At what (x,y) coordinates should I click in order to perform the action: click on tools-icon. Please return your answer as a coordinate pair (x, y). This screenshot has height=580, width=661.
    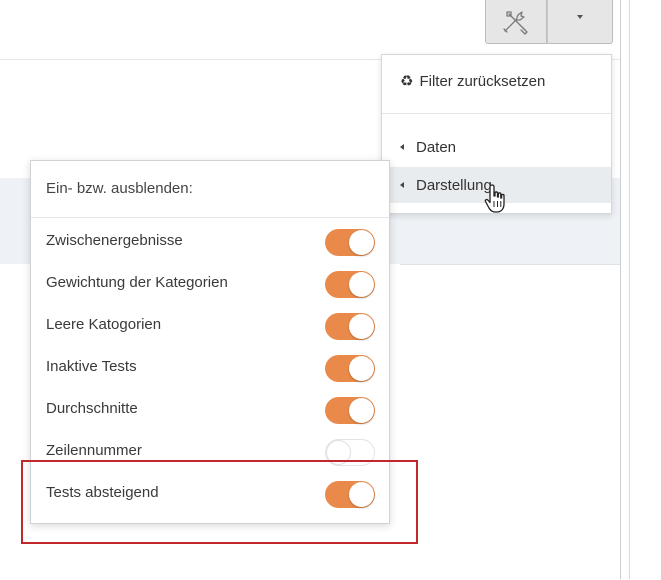
    Looking at the image, I should click on (515, 22).